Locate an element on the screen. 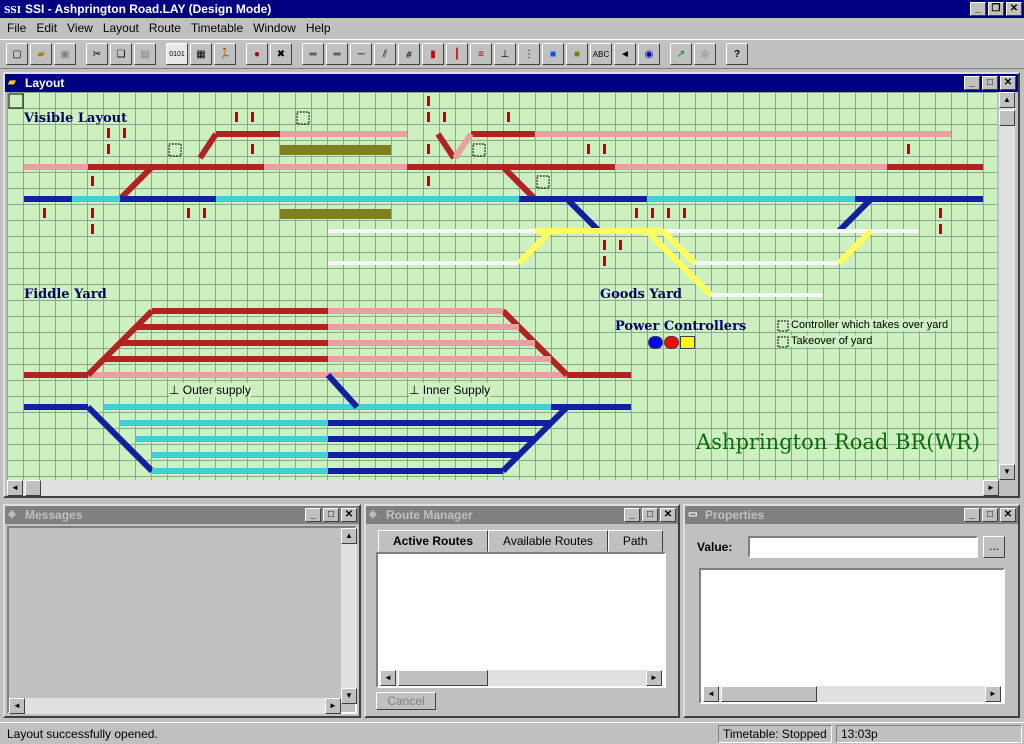  menu-window: Window is located at coordinates (274, 28).